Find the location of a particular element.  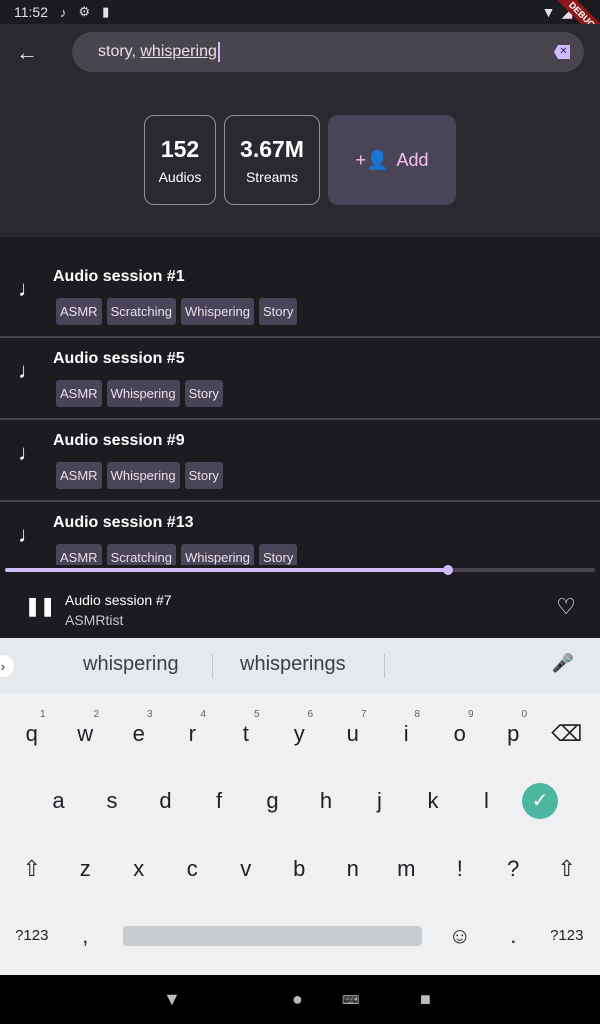

key-label: h is located at coordinates (326, 800).